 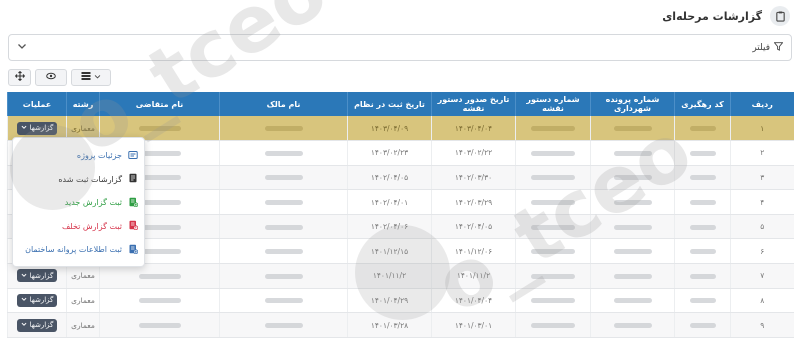 I want to click on column-header: تاریخ صدور دستور نقشه, so click(x=473, y=104).